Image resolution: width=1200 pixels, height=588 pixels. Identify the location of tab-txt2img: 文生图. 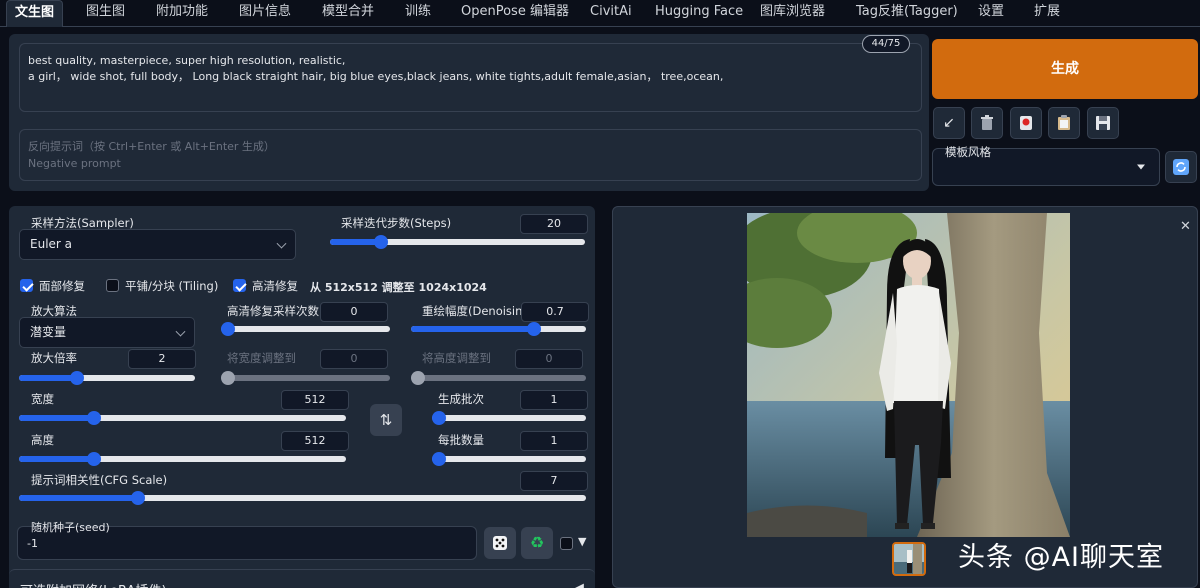
(35, 13).